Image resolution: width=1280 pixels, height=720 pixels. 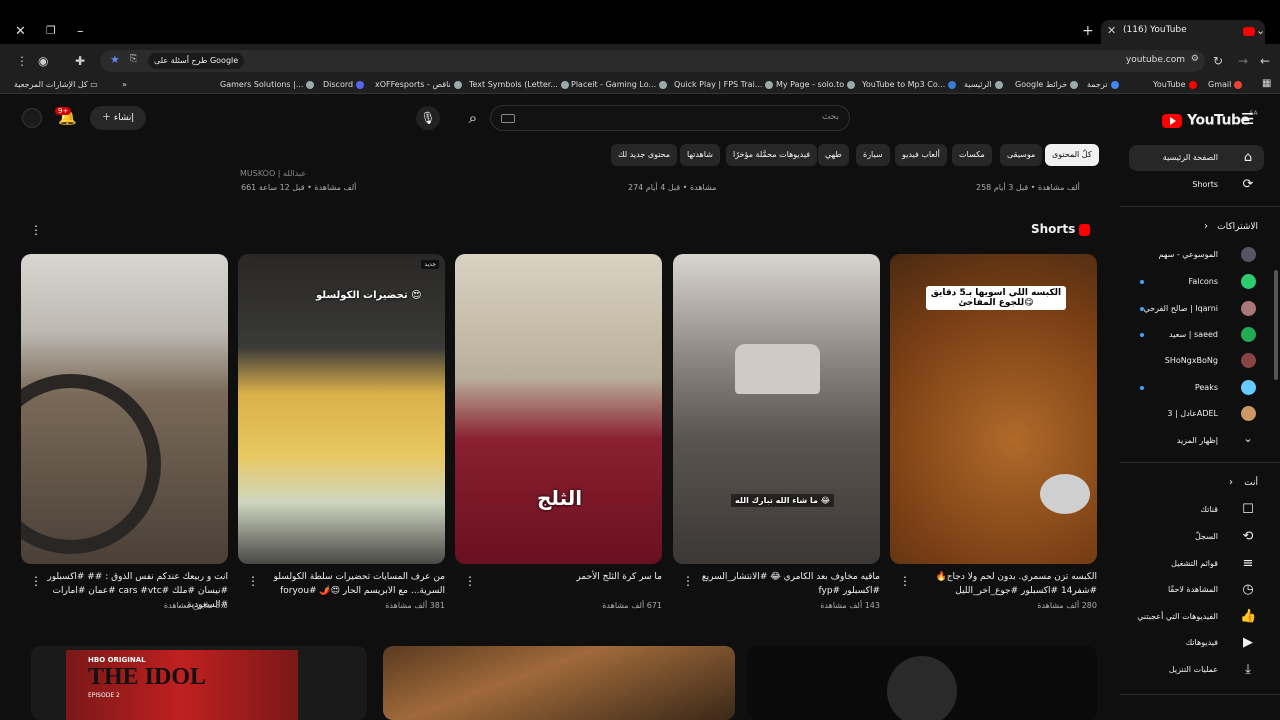 I want to click on bookmark-item: ترجمة, so click(x=1103, y=84).